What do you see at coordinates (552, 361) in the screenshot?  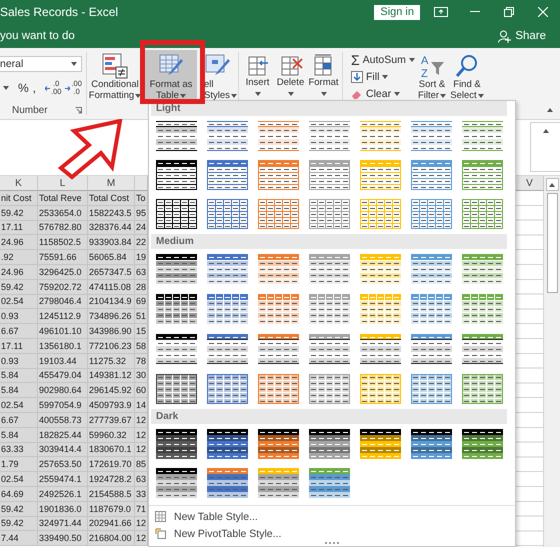 I see `vertical-scrollbar` at bounding box center [552, 361].